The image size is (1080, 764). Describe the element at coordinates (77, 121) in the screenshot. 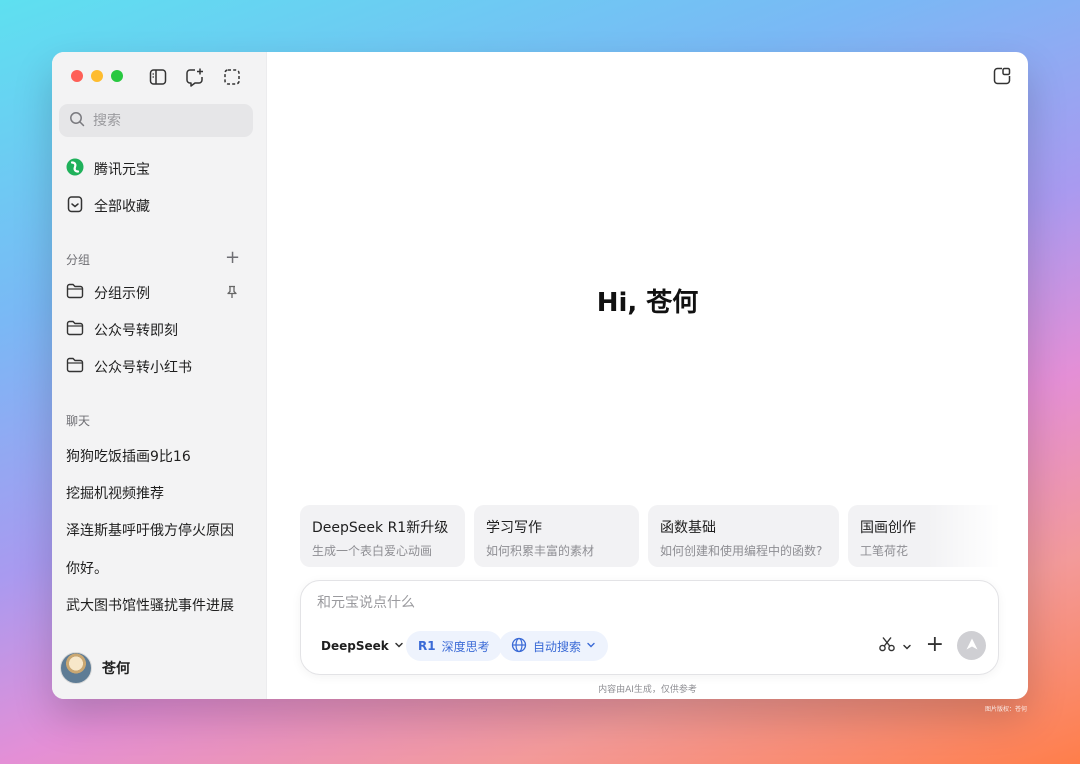

I see `search-icon` at that location.